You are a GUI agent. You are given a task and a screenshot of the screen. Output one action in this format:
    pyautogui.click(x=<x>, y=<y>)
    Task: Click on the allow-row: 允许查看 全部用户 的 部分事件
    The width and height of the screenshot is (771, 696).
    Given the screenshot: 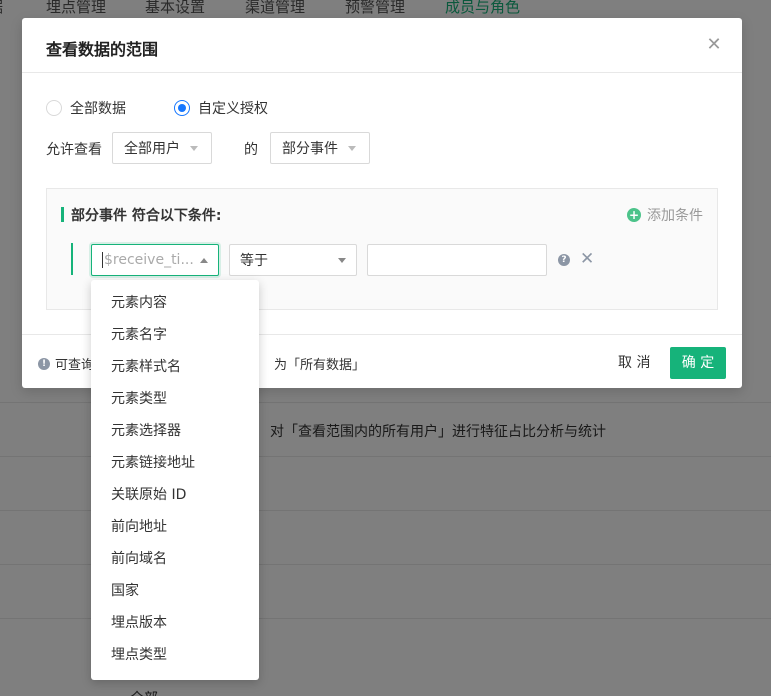 What is the action you would take?
    pyautogui.click(x=366, y=148)
    